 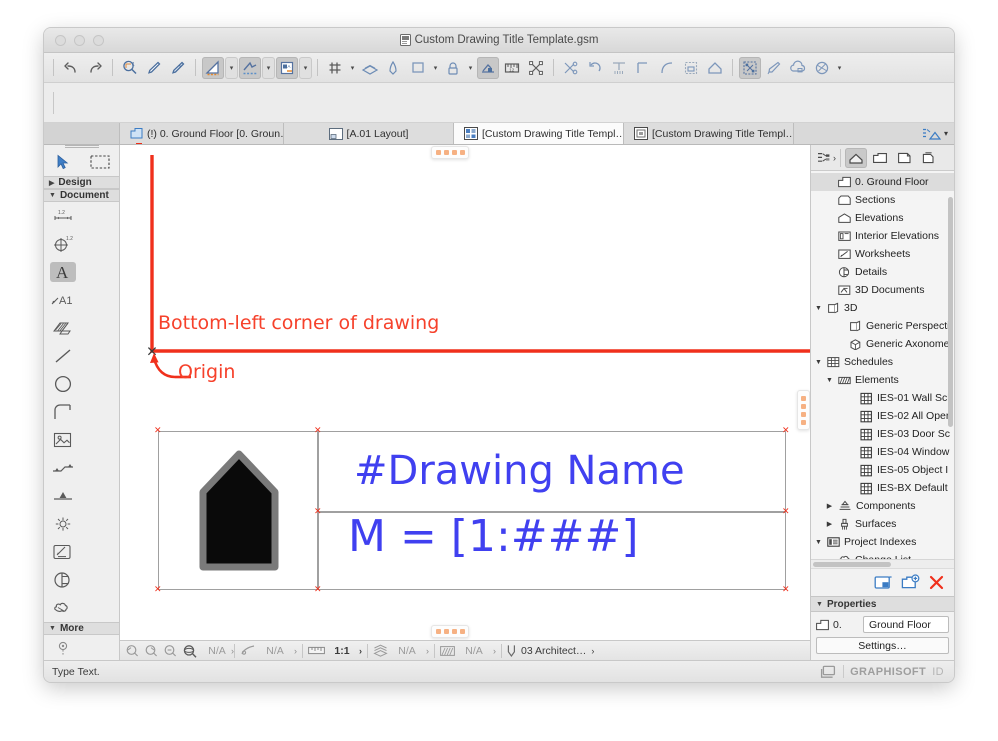 What do you see at coordinates (63, 608) in the screenshot?
I see `change-cloud-icon` at bounding box center [63, 608].